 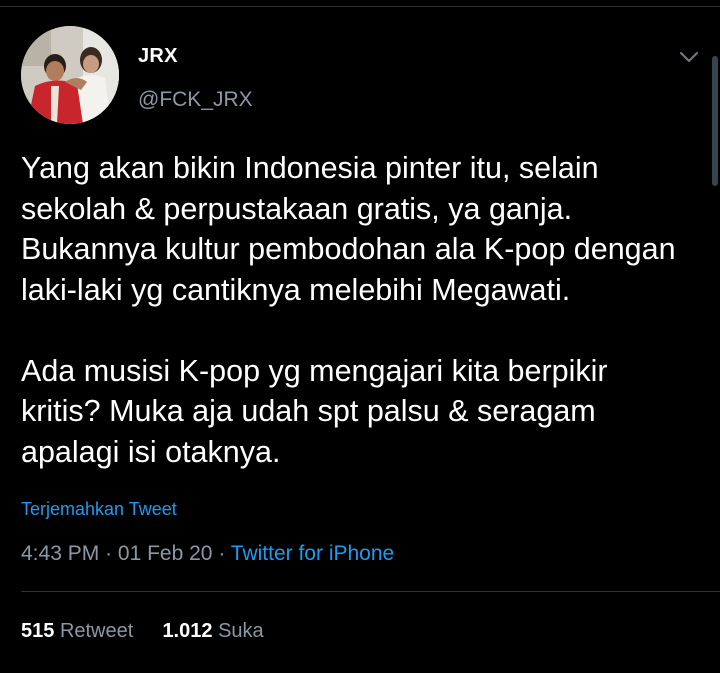 What do you see at coordinates (187, 631) in the screenshot?
I see `likes-count: 1.012` at bounding box center [187, 631].